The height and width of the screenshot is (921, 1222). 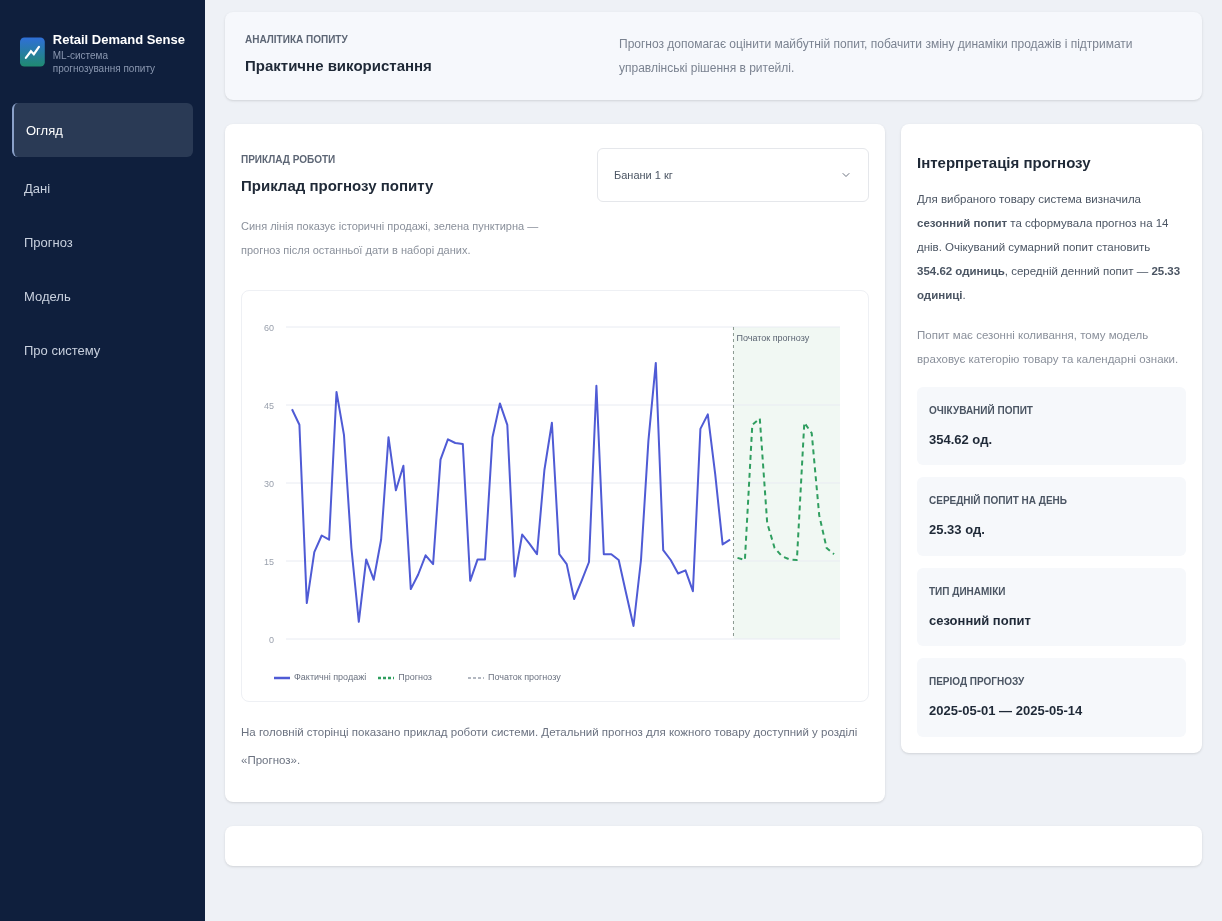 I want to click on y-tick-label: 0, so click(x=271, y=640).